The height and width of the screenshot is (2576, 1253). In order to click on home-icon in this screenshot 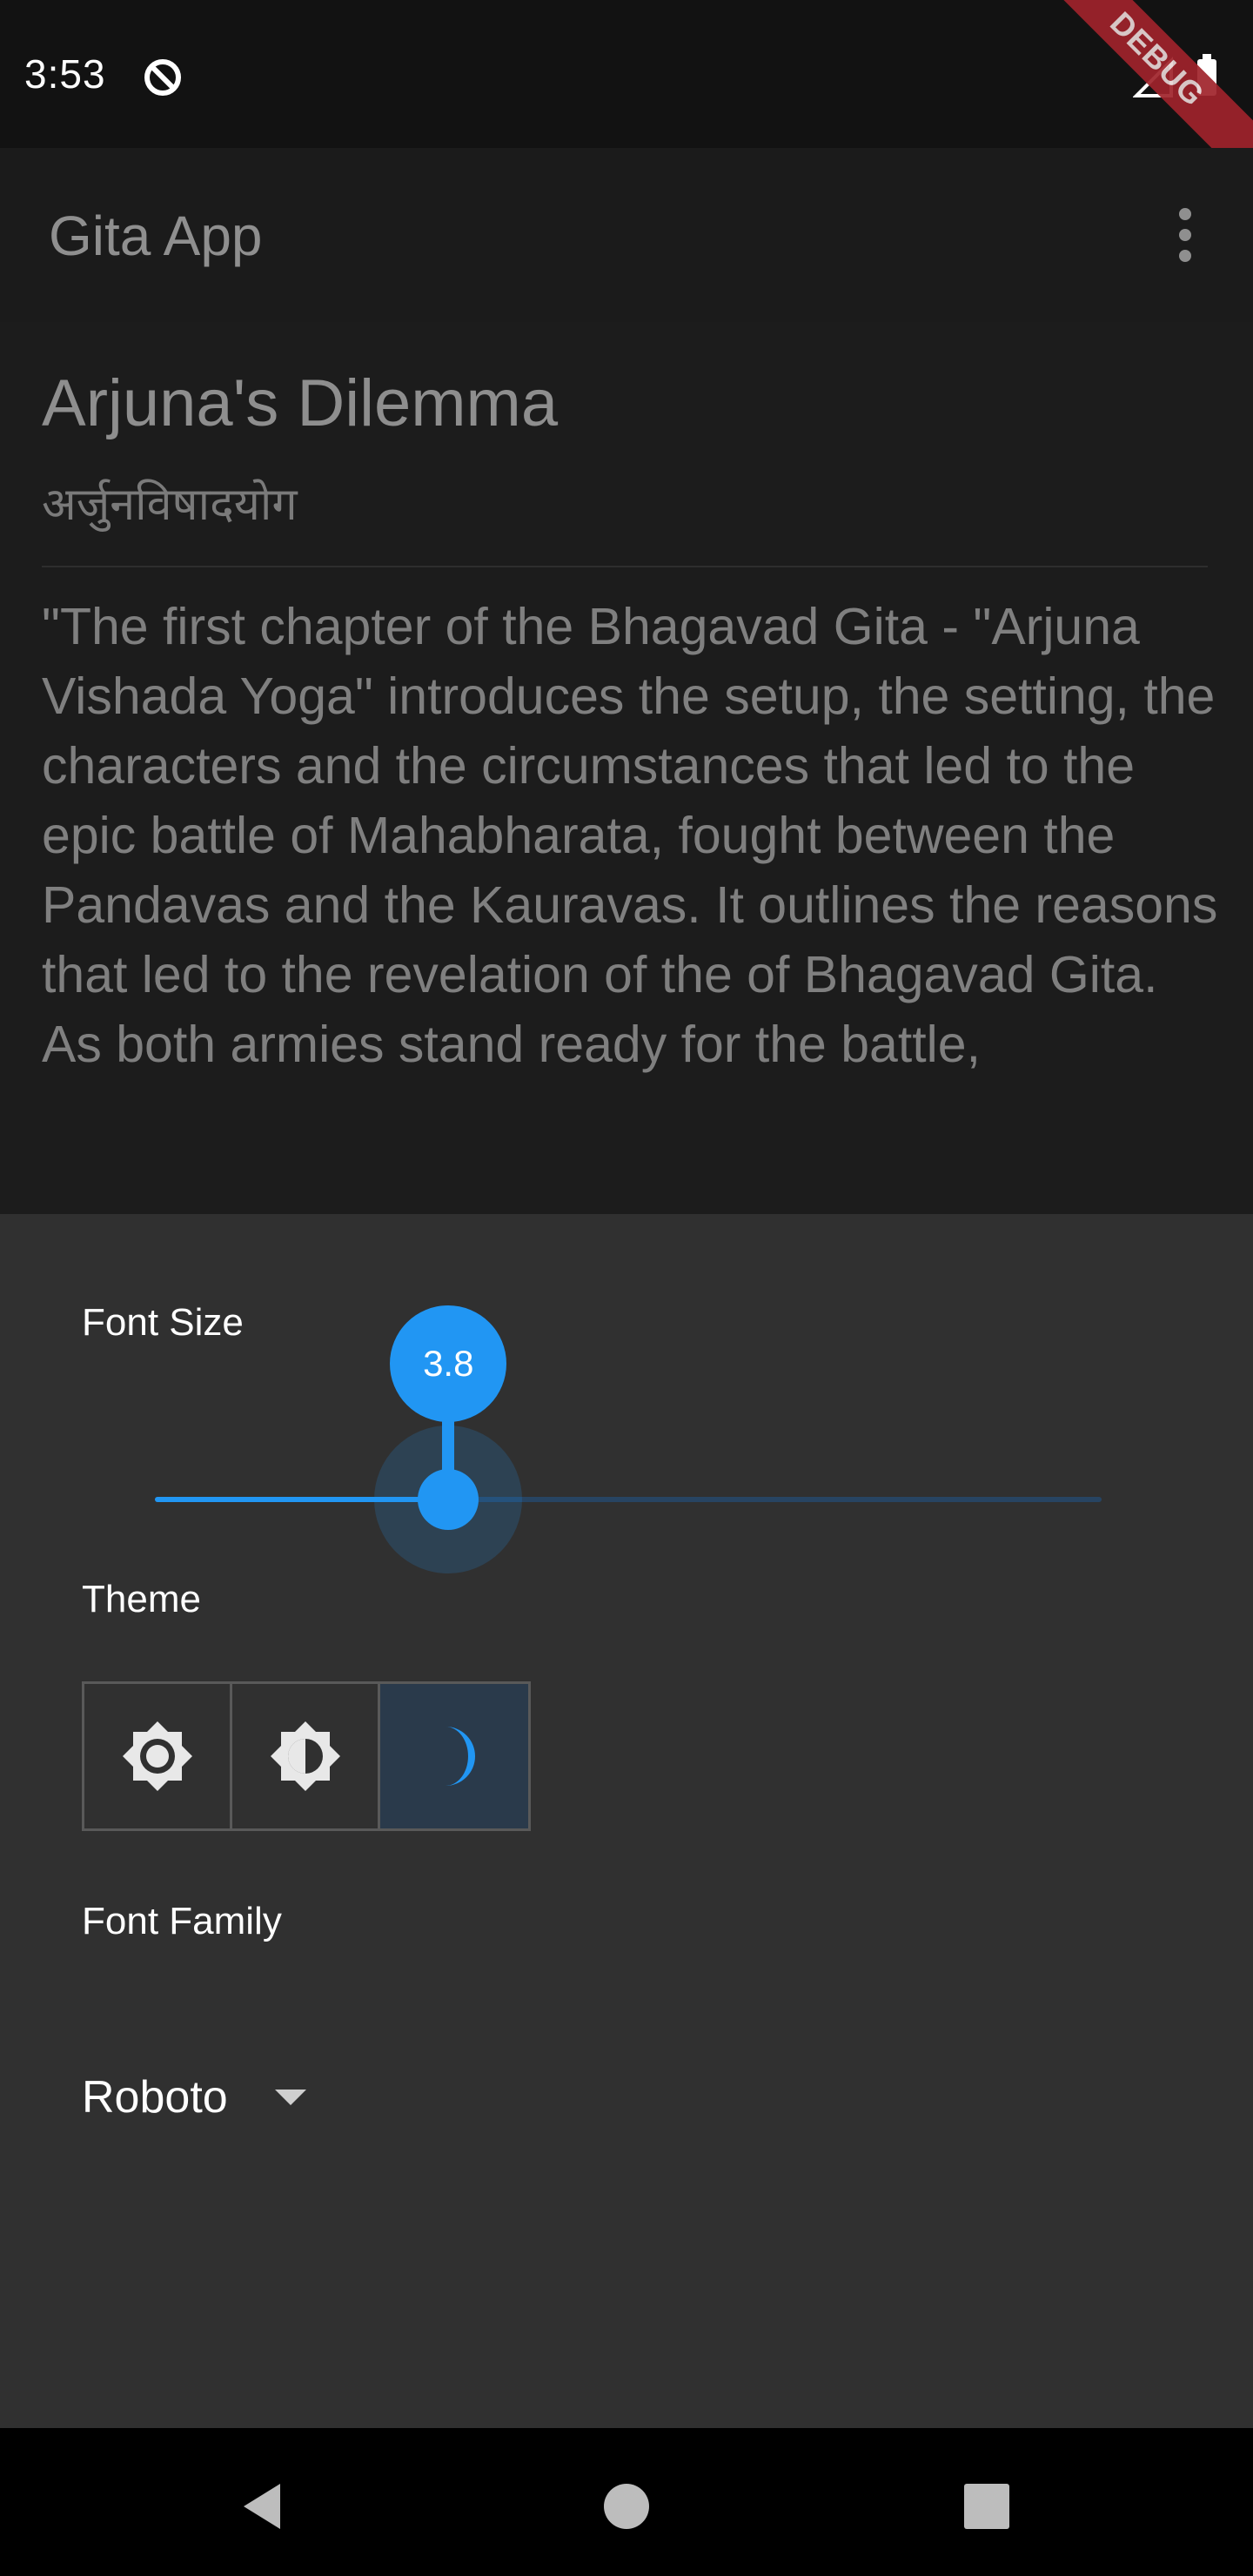, I will do `click(626, 2506)`.